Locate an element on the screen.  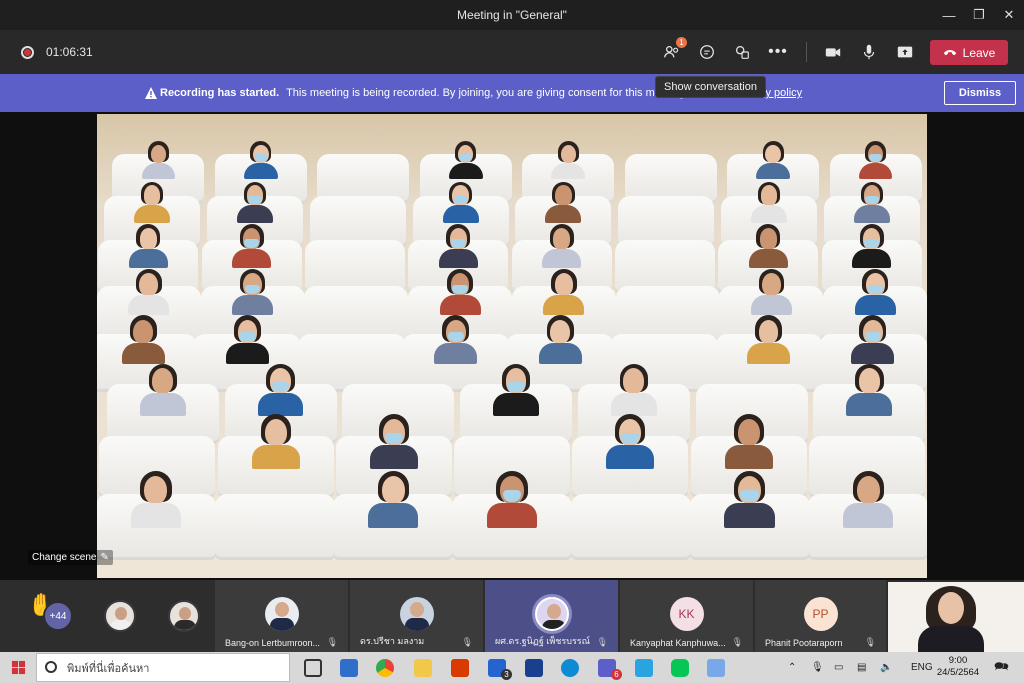
leave-label: Leave is located at coordinates (979, 52).